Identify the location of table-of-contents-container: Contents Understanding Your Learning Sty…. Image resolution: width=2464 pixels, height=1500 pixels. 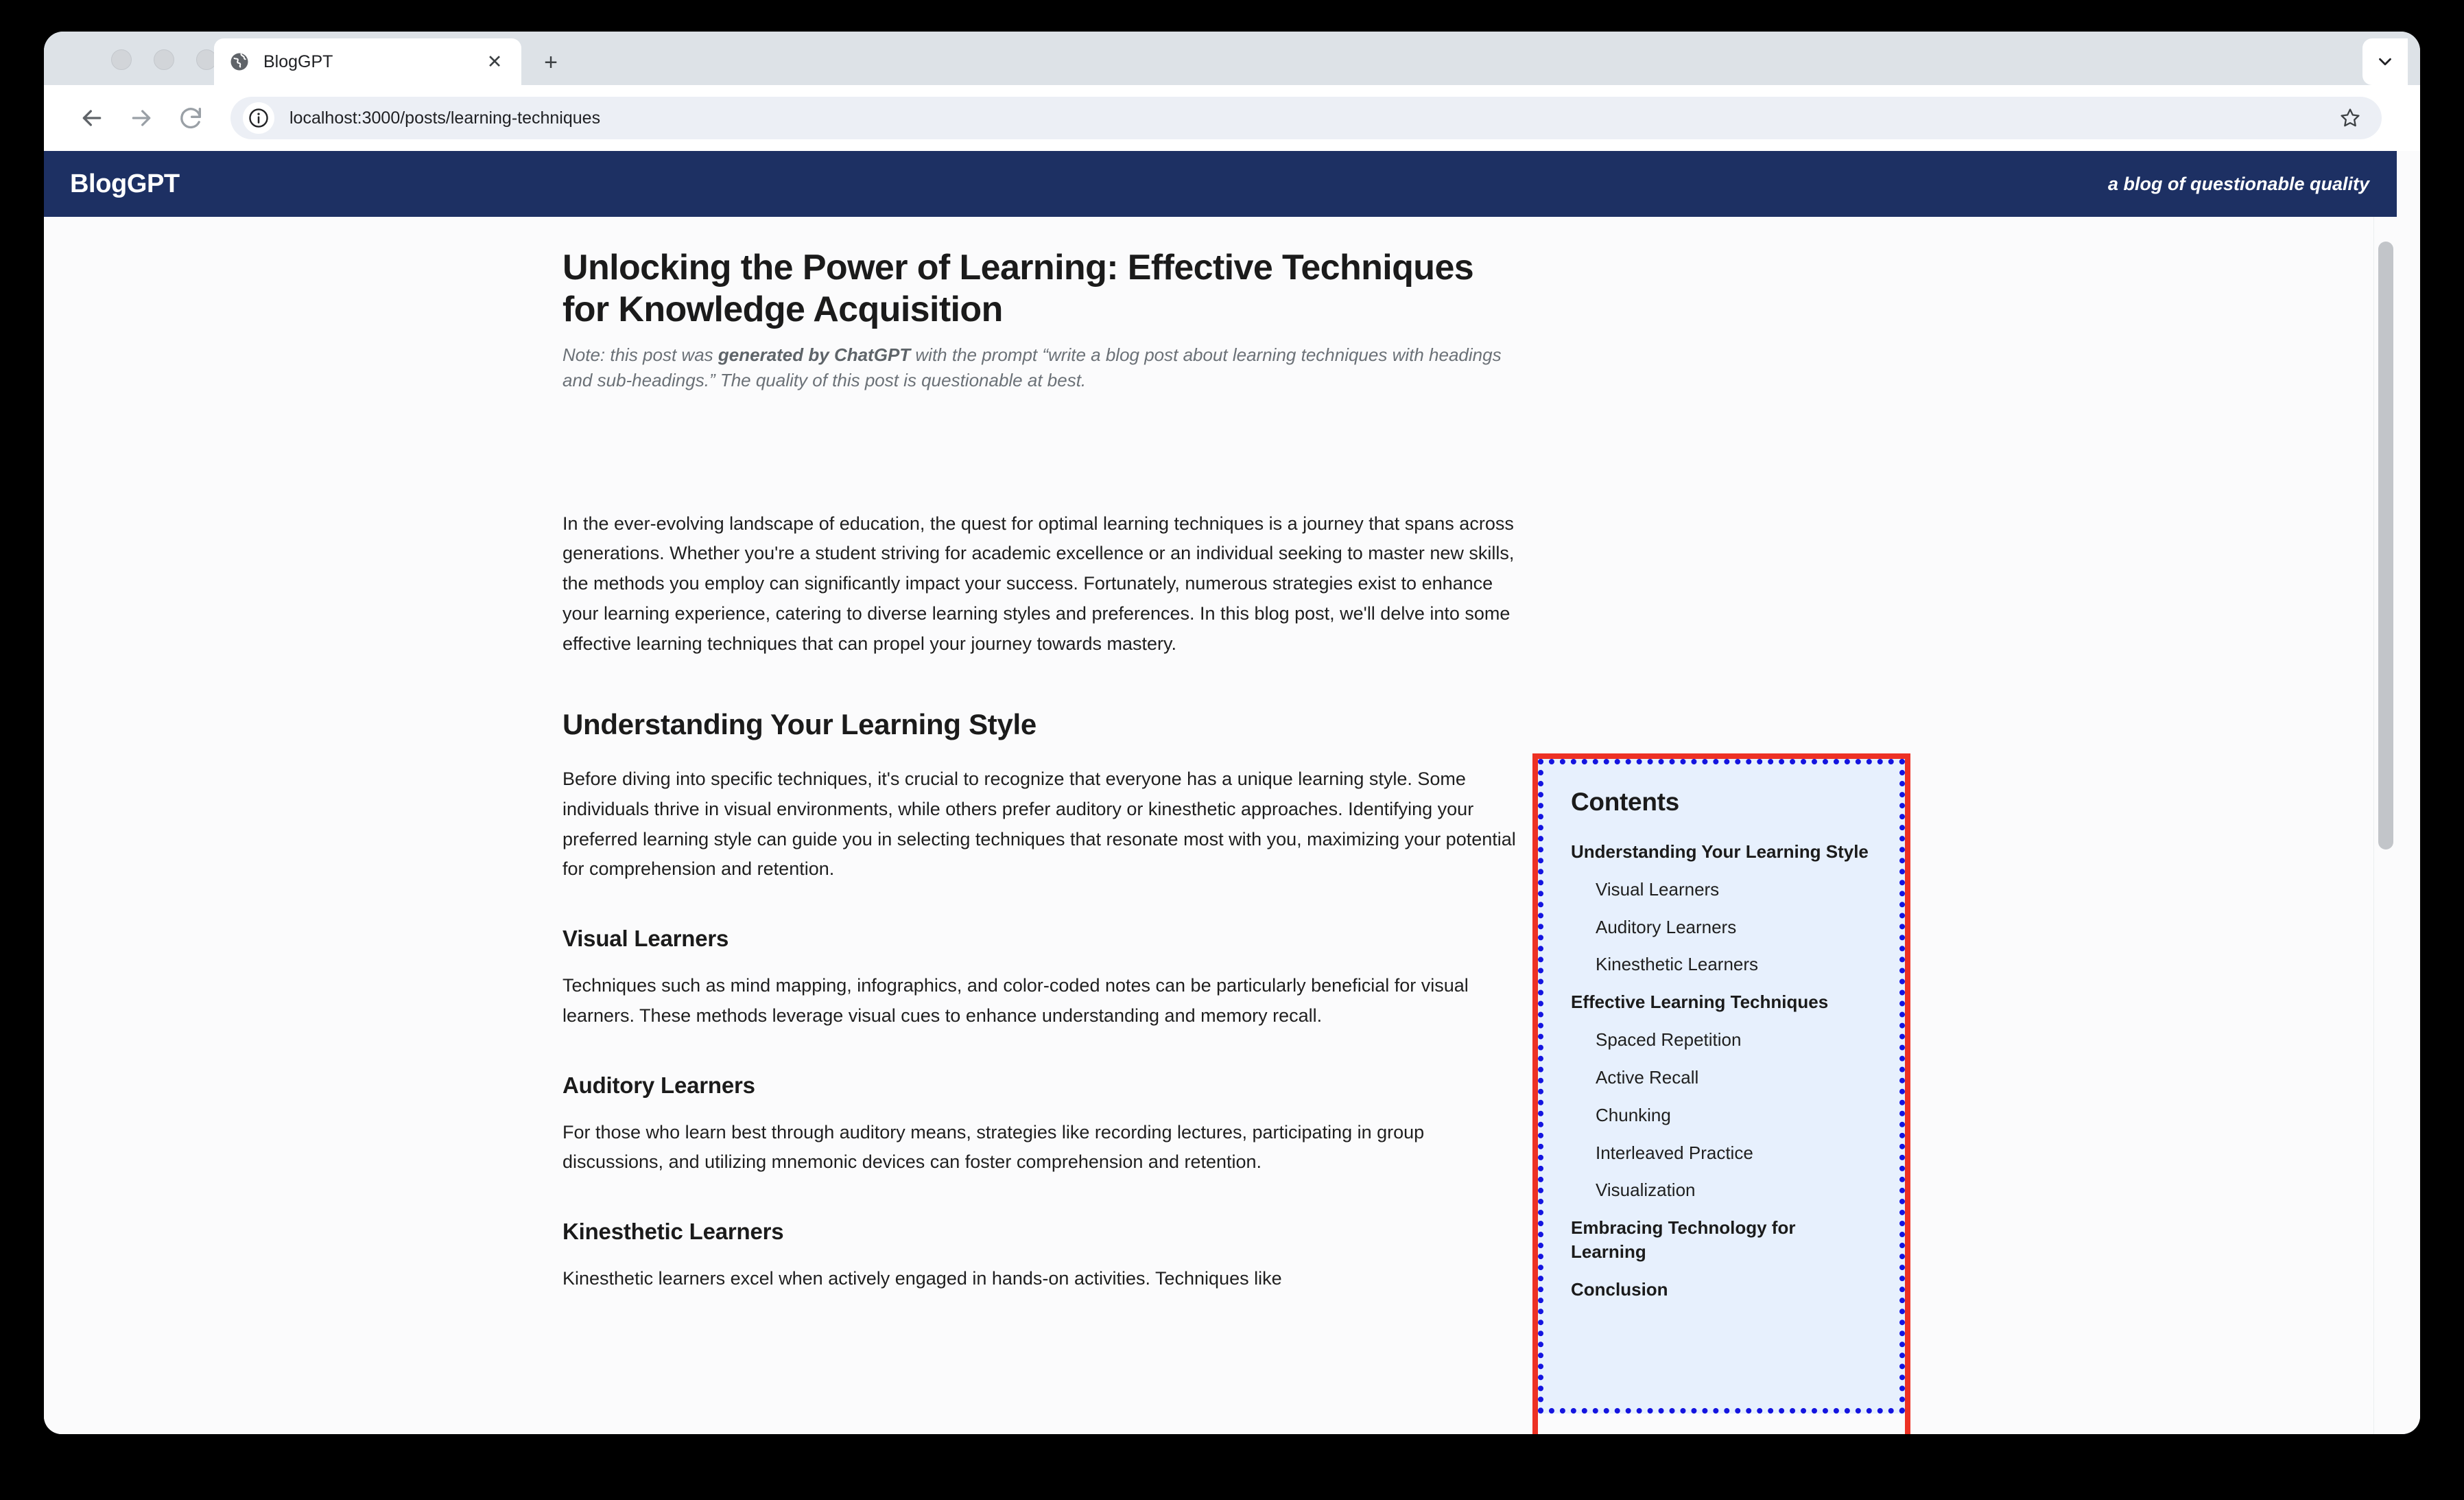
(1721, 1093).